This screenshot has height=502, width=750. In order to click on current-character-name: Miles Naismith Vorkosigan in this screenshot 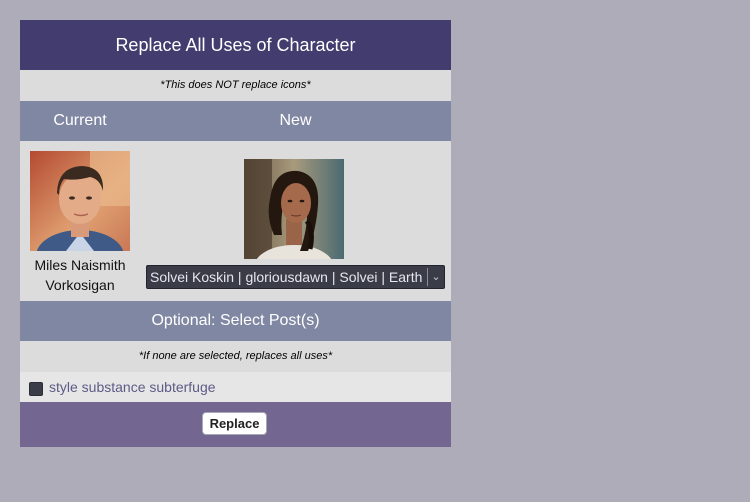, I will do `click(80, 275)`.